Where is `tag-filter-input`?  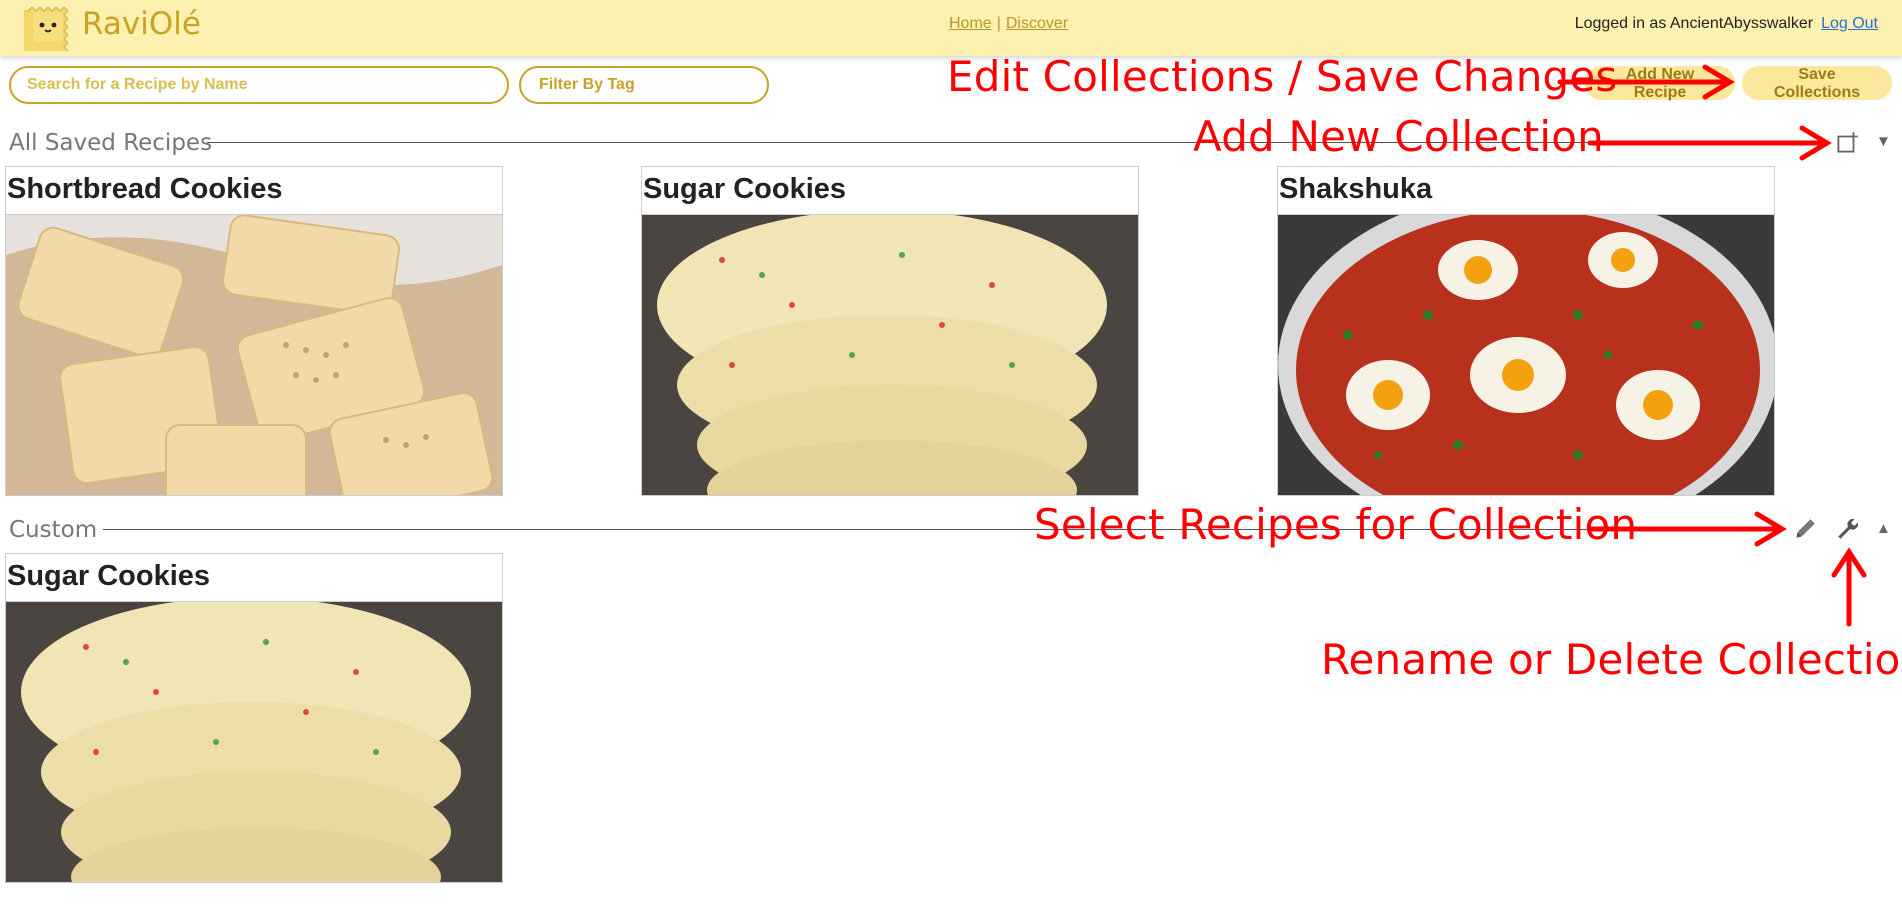
tag-filter-input is located at coordinates (644, 85).